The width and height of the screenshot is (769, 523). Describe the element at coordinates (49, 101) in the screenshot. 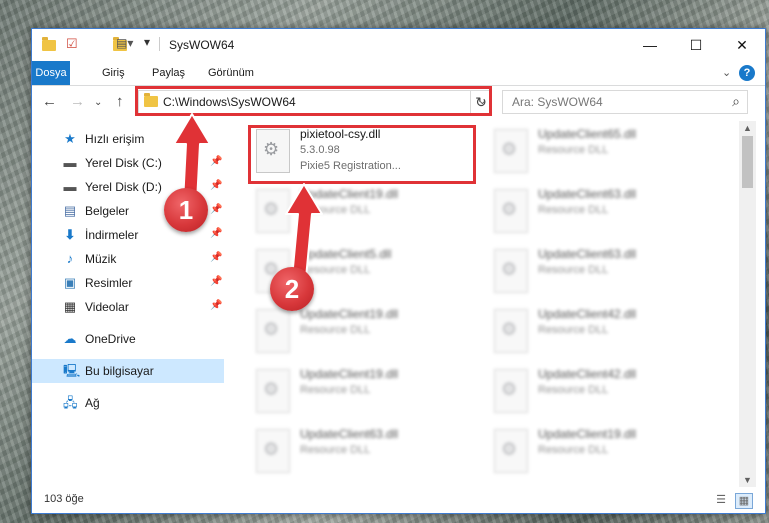

I see `back-arrow-icon: ←` at that location.